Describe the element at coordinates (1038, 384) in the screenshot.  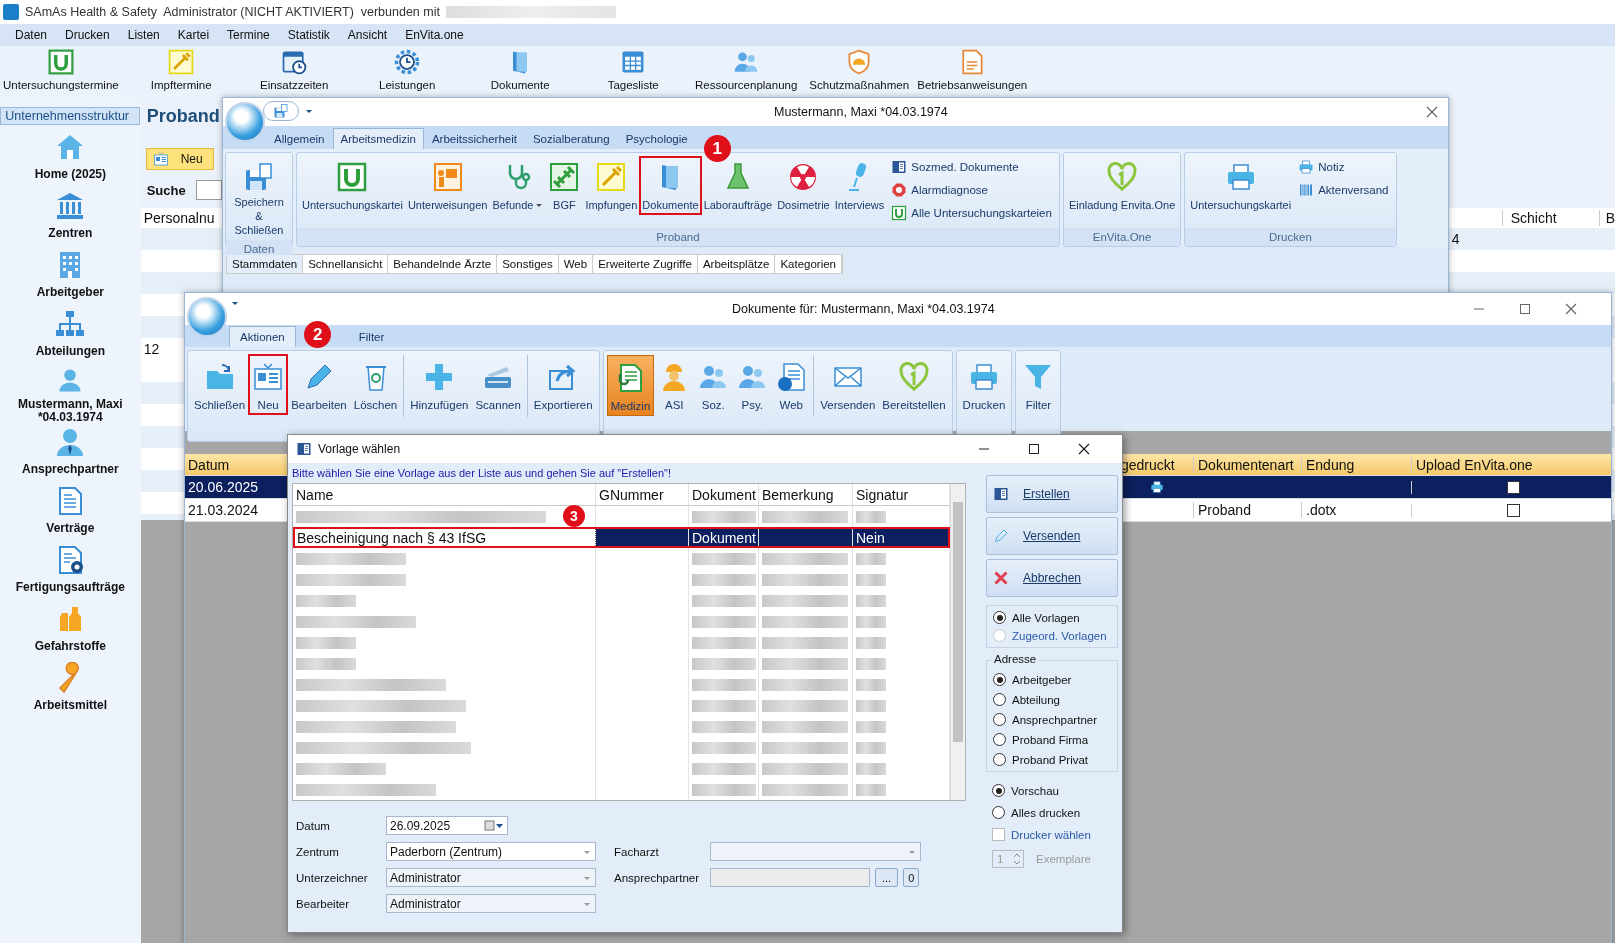
I see `ribbon-button: Filter` at that location.